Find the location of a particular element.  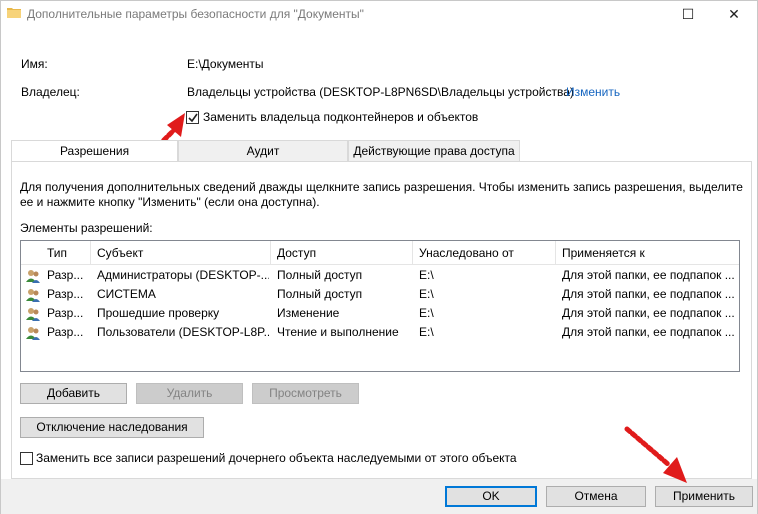

cell-access: Чтение и выполнение is located at coordinates (338, 332).